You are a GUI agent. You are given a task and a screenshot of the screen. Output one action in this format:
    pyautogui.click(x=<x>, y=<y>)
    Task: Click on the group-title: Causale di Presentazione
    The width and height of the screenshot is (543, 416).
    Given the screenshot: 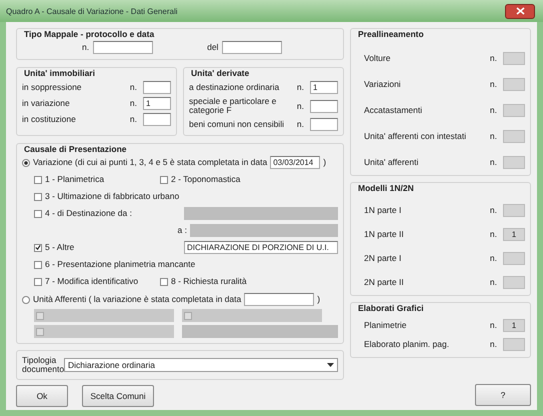 What is the action you would take?
    pyautogui.click(x=75, y=149)
    